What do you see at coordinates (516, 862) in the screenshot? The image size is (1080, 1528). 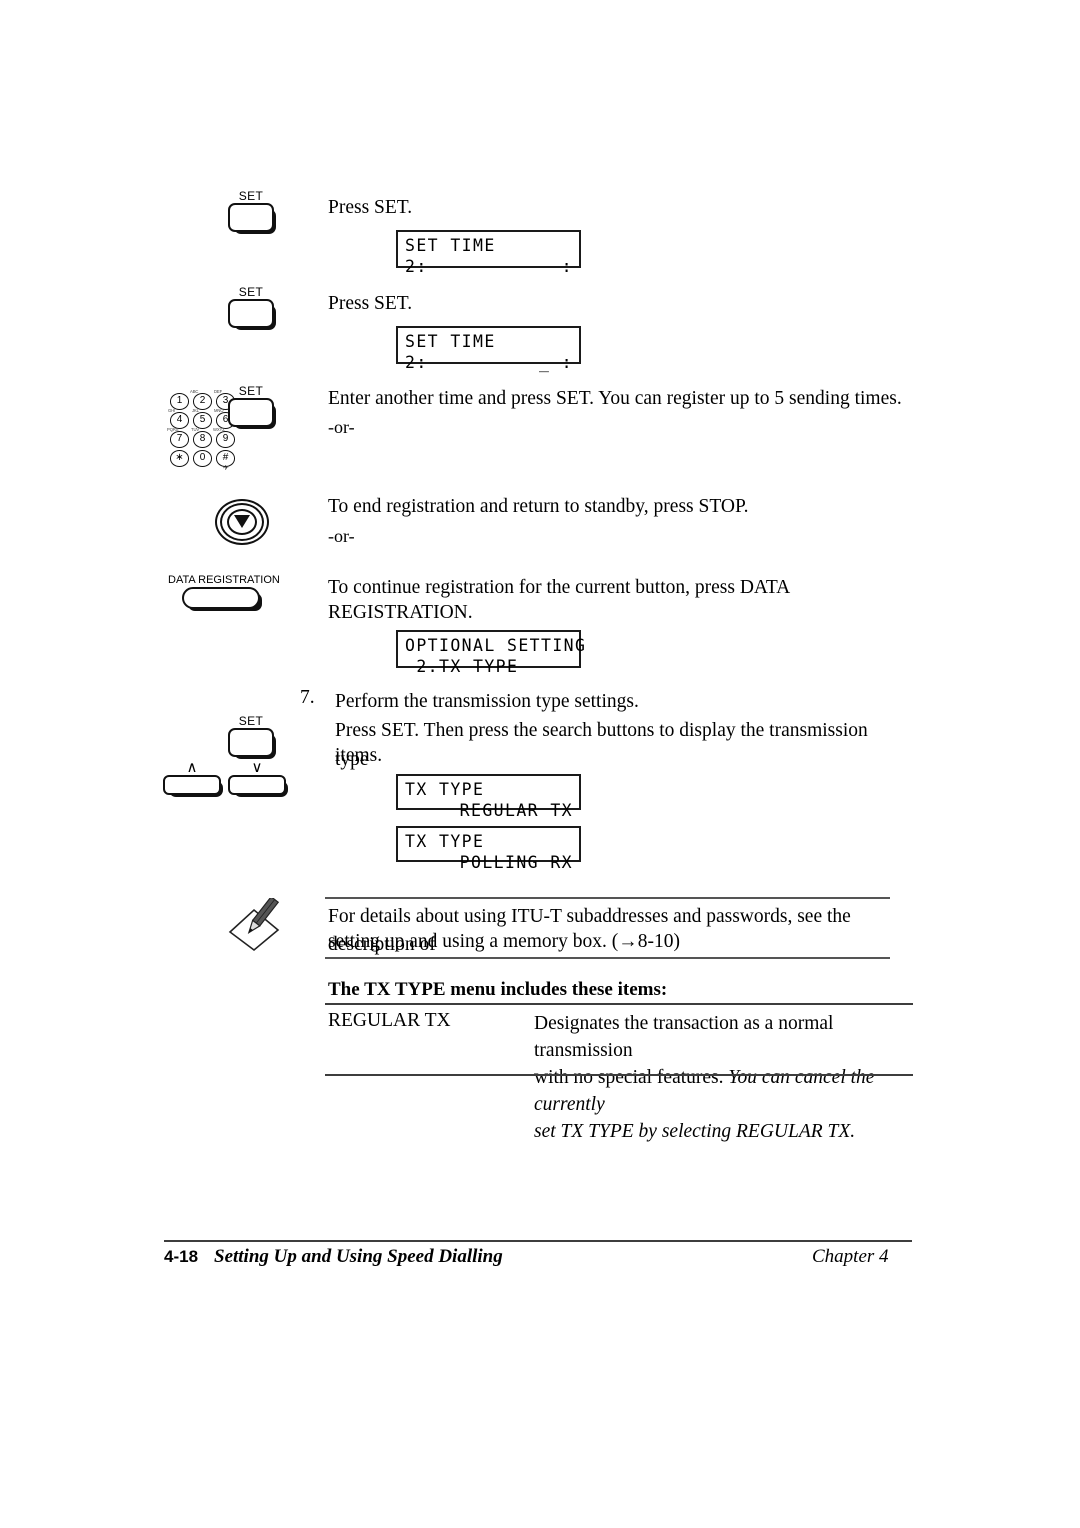 I see `lcd-line-2: POLLING RX` at bounding box center [516, 862].